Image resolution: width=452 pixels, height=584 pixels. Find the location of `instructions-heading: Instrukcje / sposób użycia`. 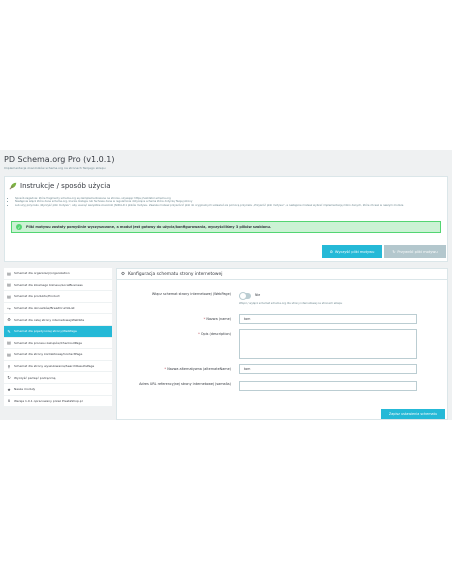

instructions-heading: Instrukcje / sposób użycia is located at coordinates (59, 186).